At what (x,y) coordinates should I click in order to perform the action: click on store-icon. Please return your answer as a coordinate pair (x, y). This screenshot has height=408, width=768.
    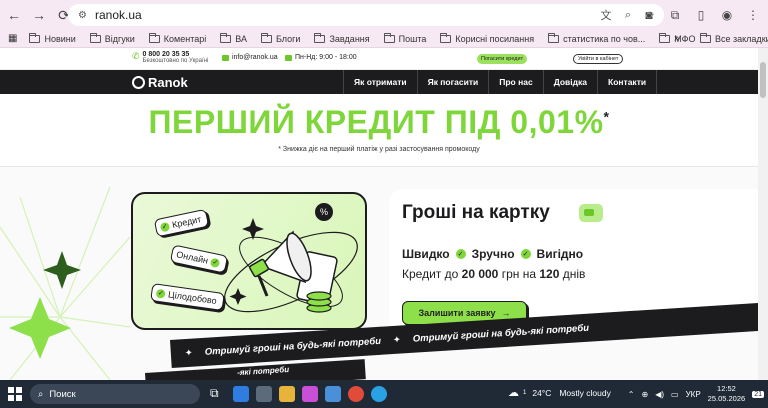
    Looking at the image, I should click on (241, 394).